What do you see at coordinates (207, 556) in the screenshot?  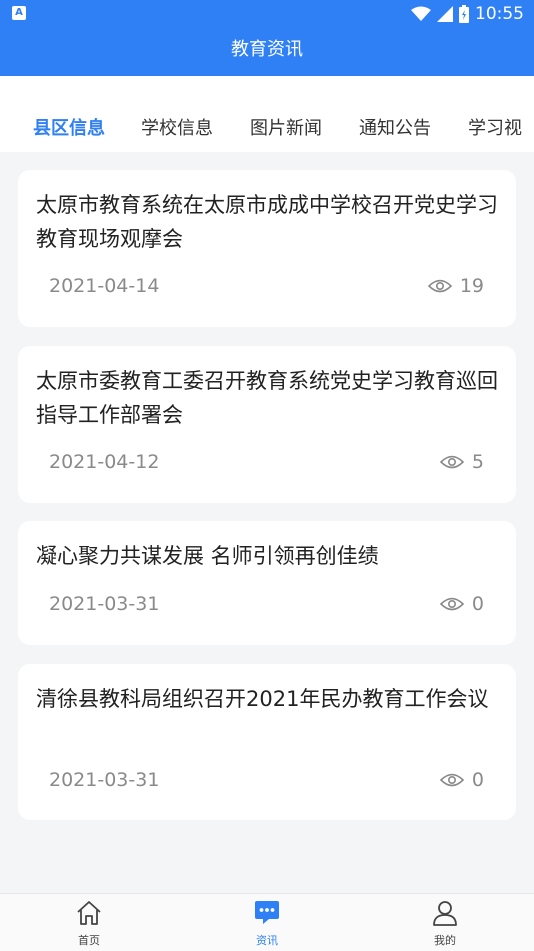 I see `article-title: 凝心聚力共谋发展 名师引领再创佳绩` at bounding box center [207, 556].